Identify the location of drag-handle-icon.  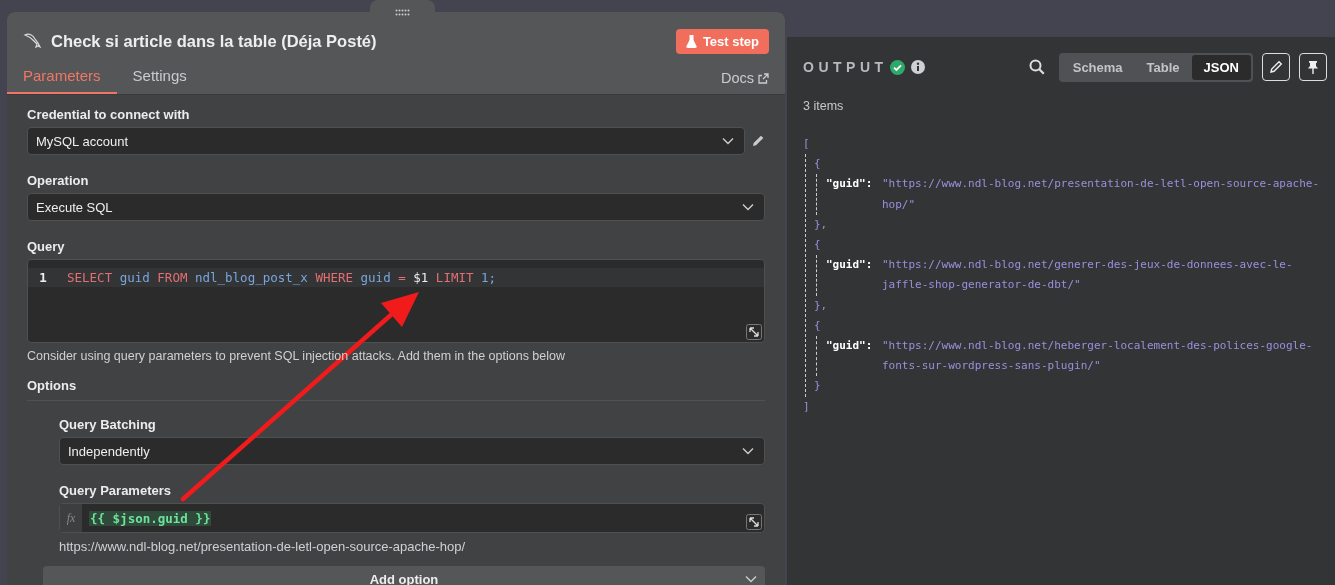
(402, 12).